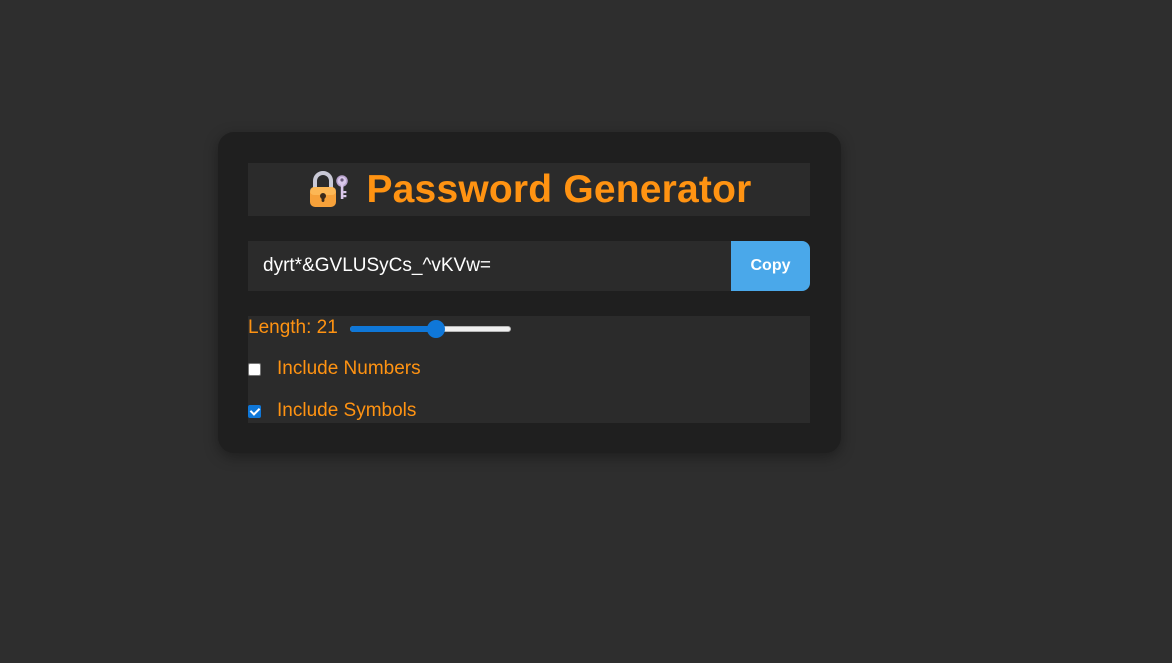 The image size is (1172, 663). What do you see at coordinates (393, 329) in the screenshot?
I see `slider-fill` at bounding box center [393, 329].